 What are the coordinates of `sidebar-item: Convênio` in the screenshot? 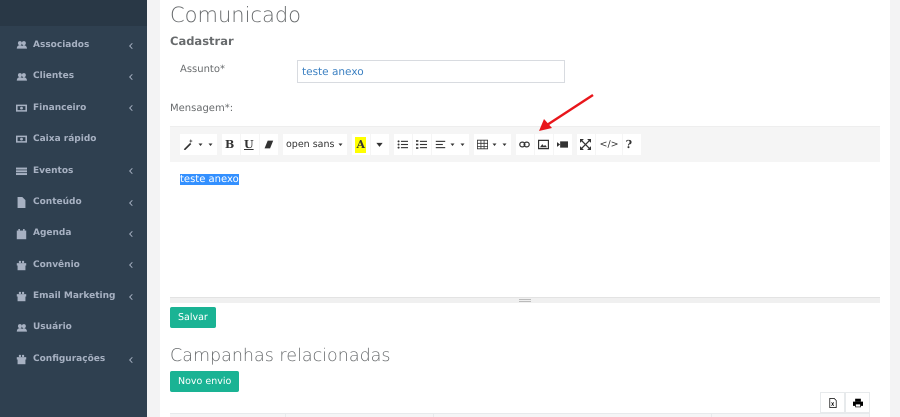 It's located at (73, 266).